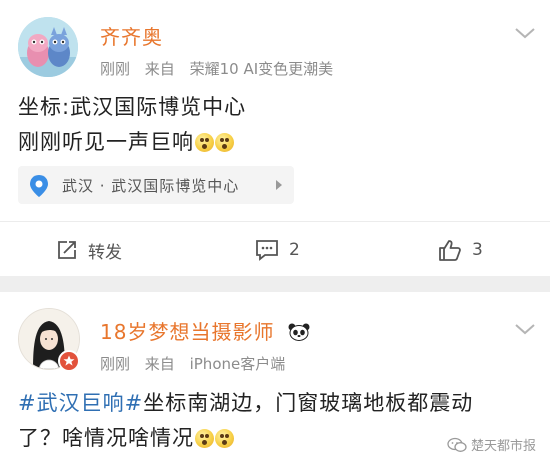 This screenshot has height=464, width=550. I want to click on panda-badge-icon, so click(299, 331).